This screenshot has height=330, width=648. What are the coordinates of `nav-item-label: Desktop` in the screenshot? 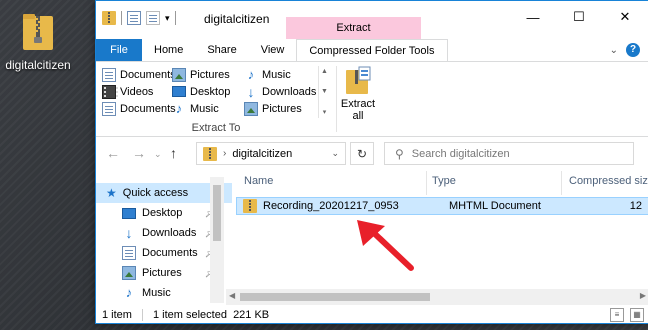 It's located at (162, 213).